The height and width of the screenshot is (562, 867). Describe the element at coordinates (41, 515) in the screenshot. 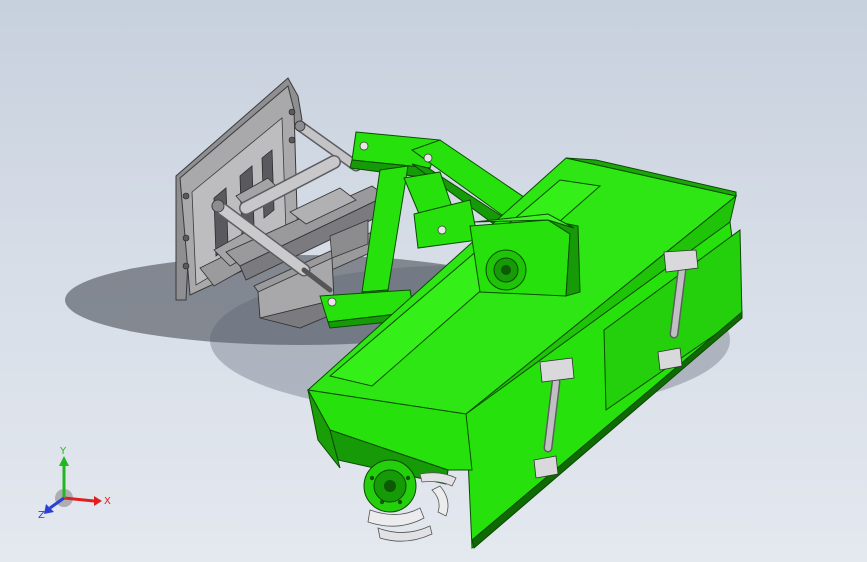

I see `z-axis-label: Z` at that location.